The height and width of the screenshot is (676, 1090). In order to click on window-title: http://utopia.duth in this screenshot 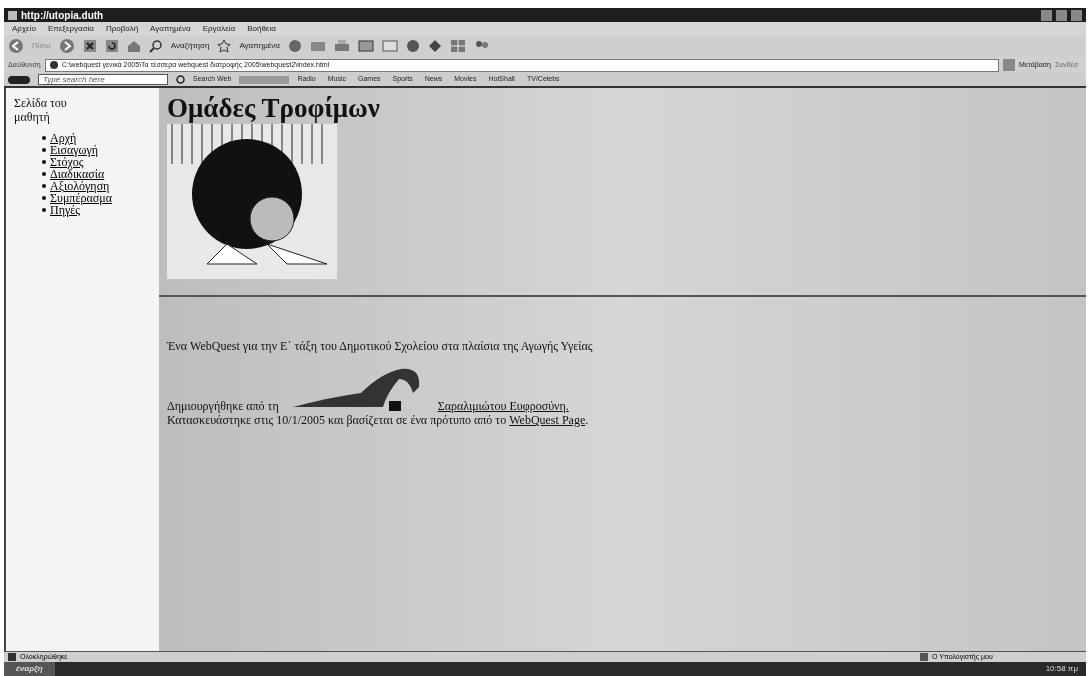, I will do `click(62, 15)`.